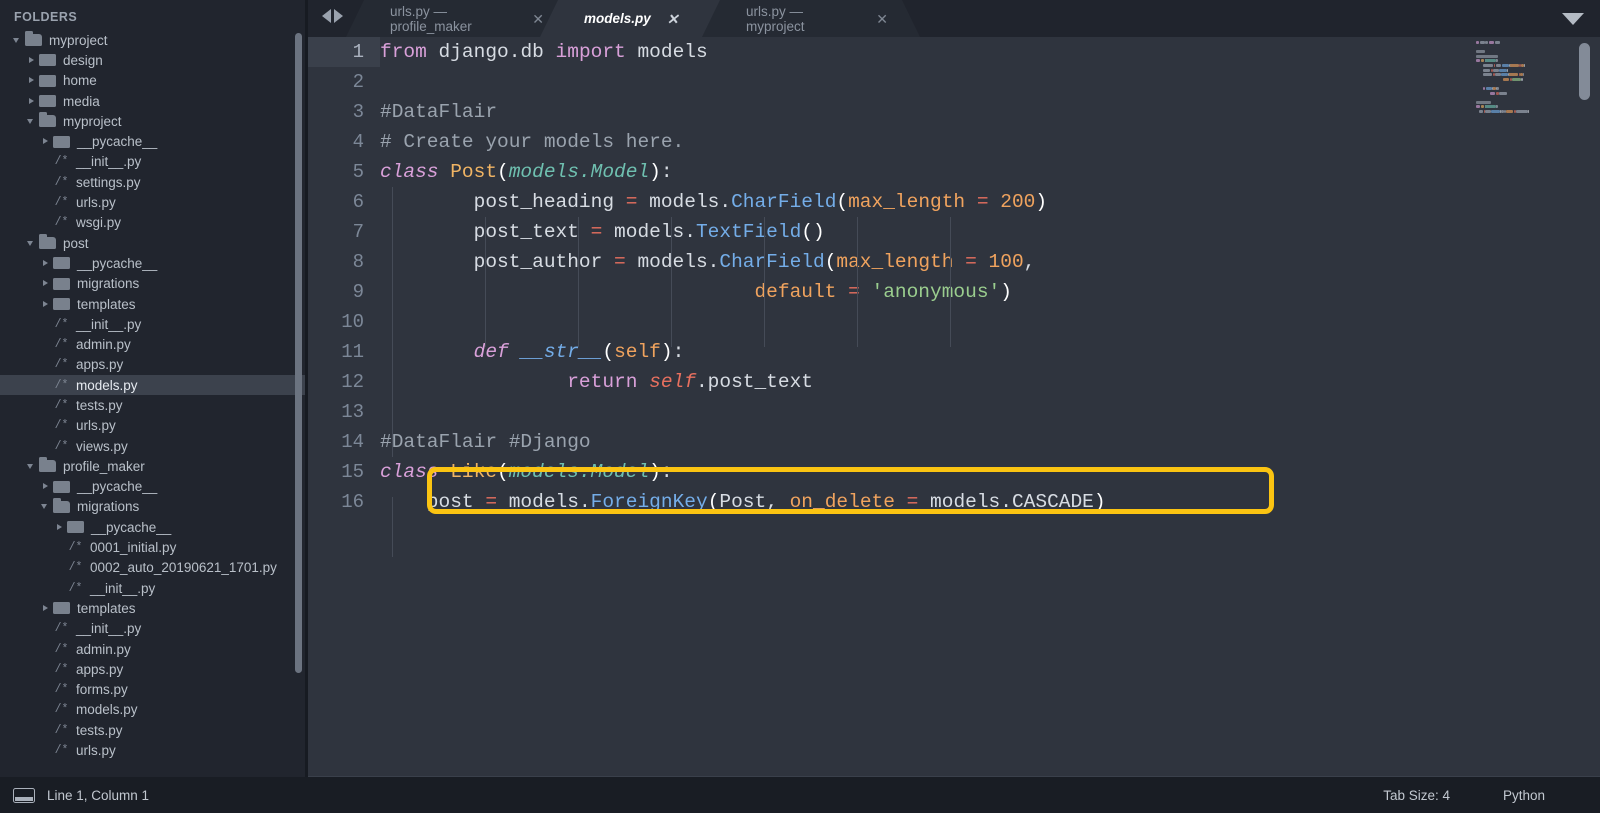  Describe the element at coordinates (153, 182) in the screenshot. I see `tree-file-row: /* settings.py` at that location.